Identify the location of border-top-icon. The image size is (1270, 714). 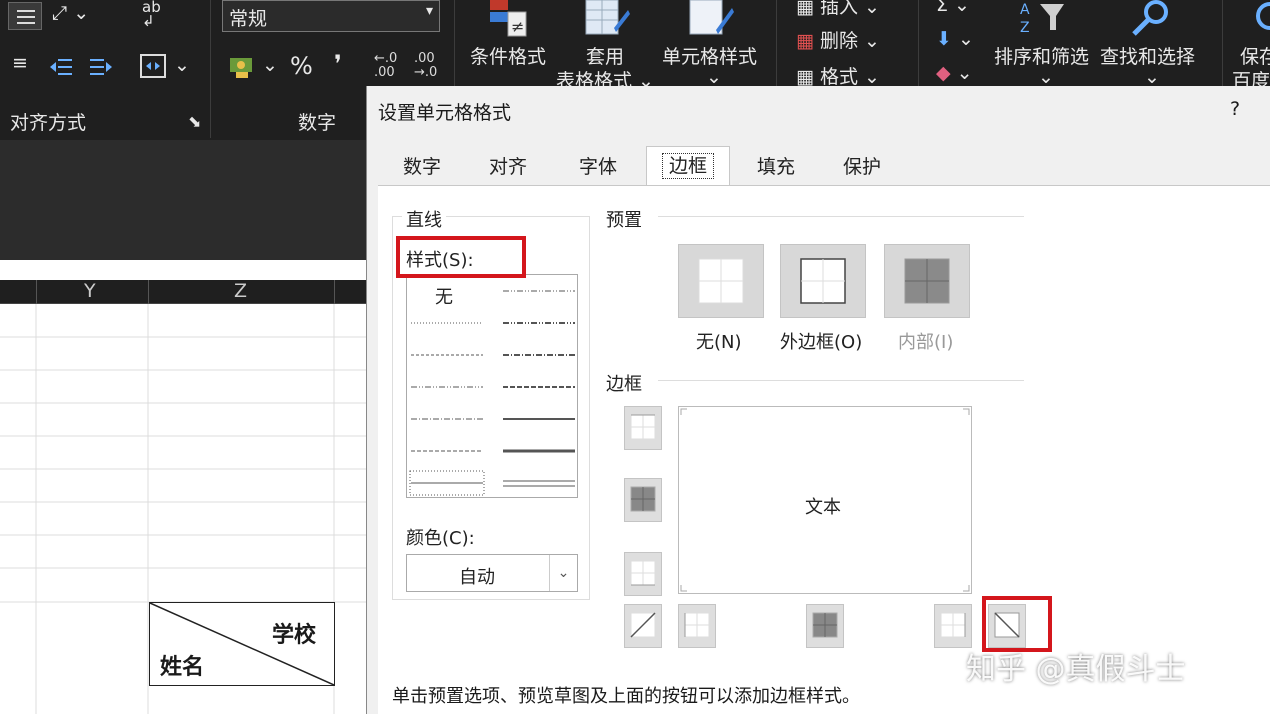
(643, 427).